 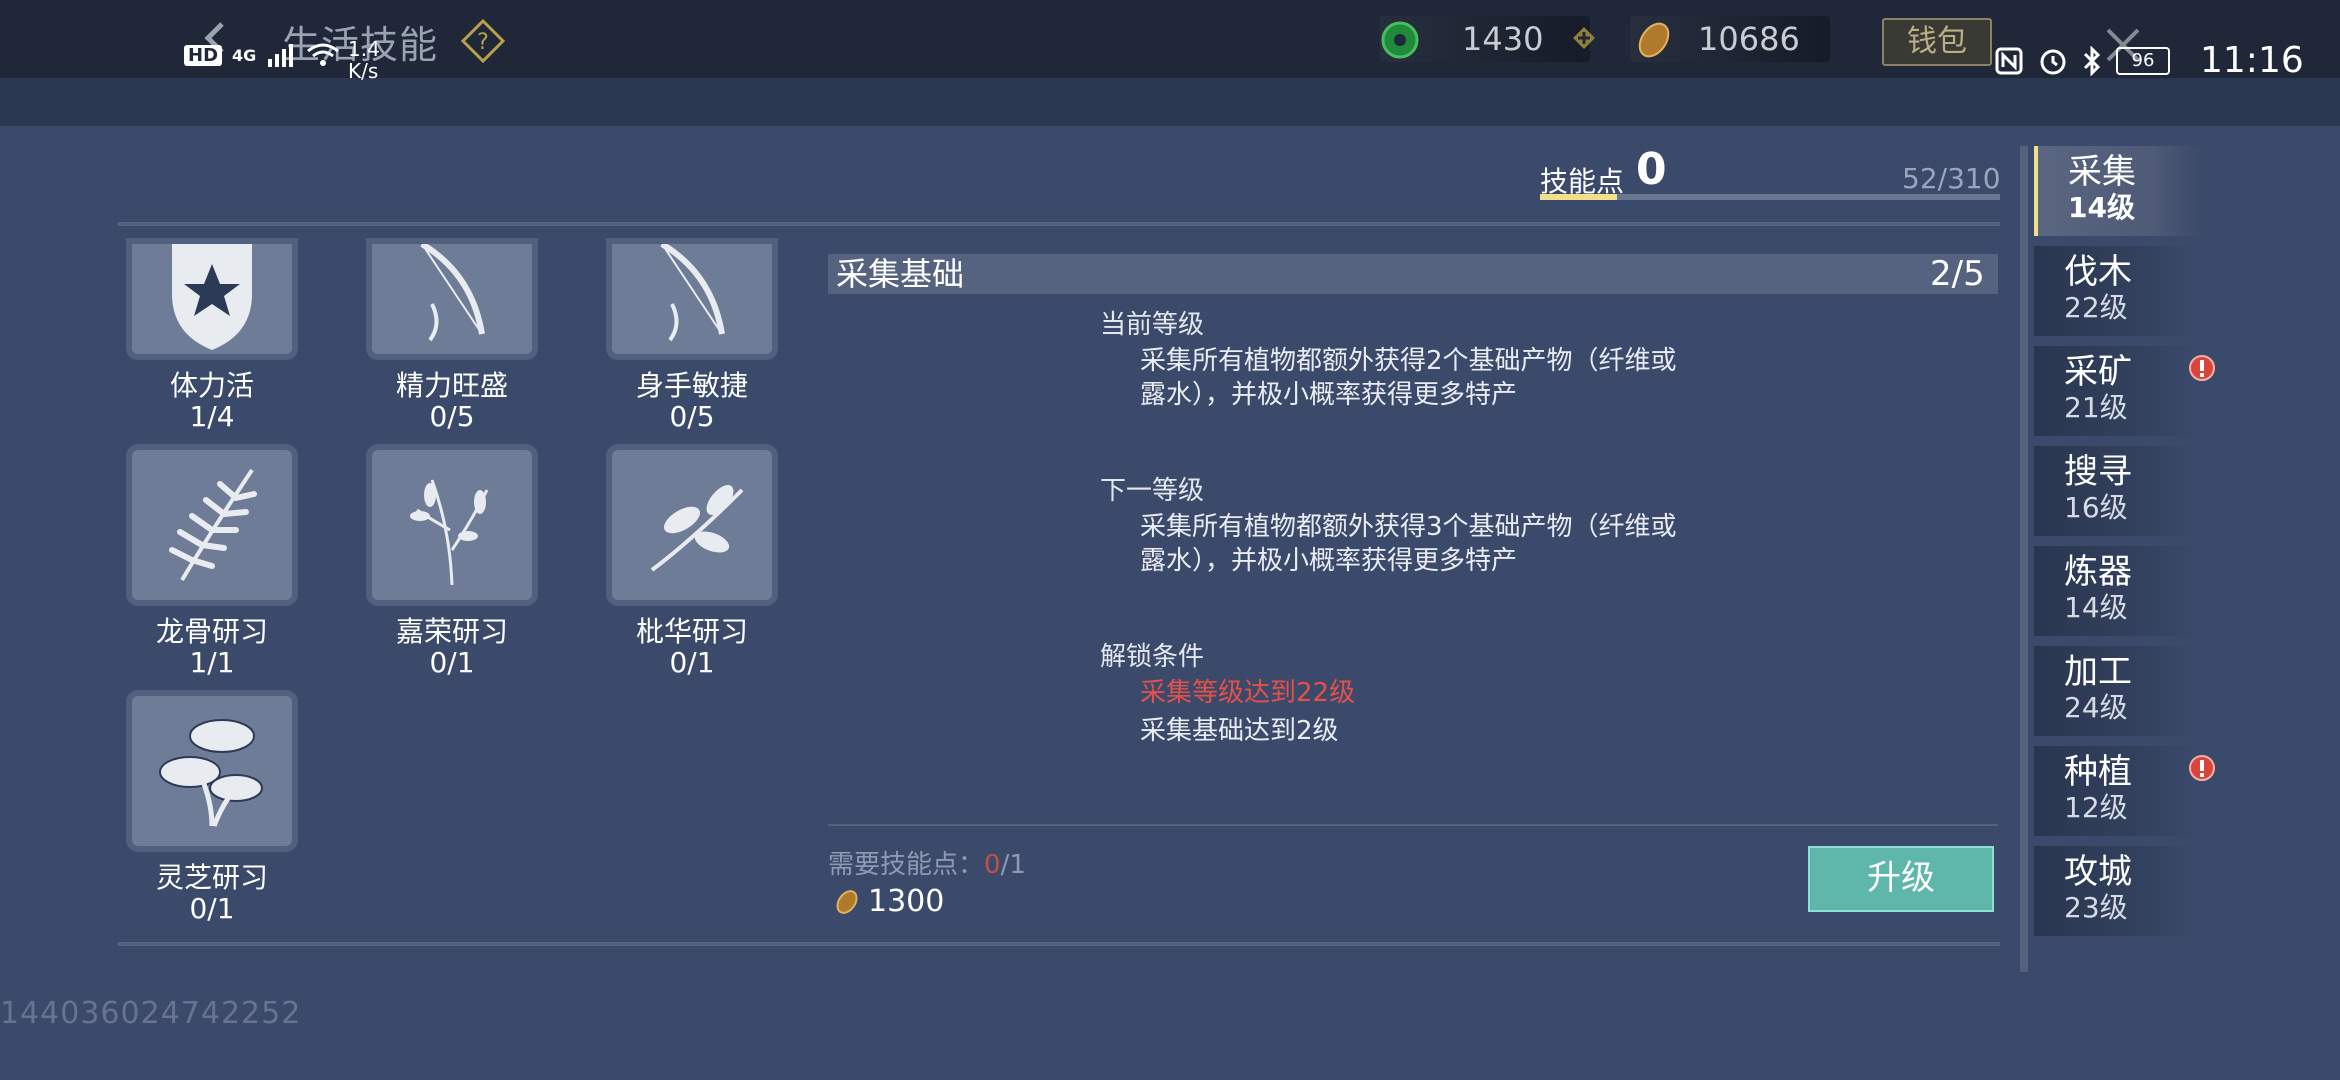 What do you see at coordinates (2024, 559) in the screenshot?
I see `tab-rail` at bounding box center [2024, 559].